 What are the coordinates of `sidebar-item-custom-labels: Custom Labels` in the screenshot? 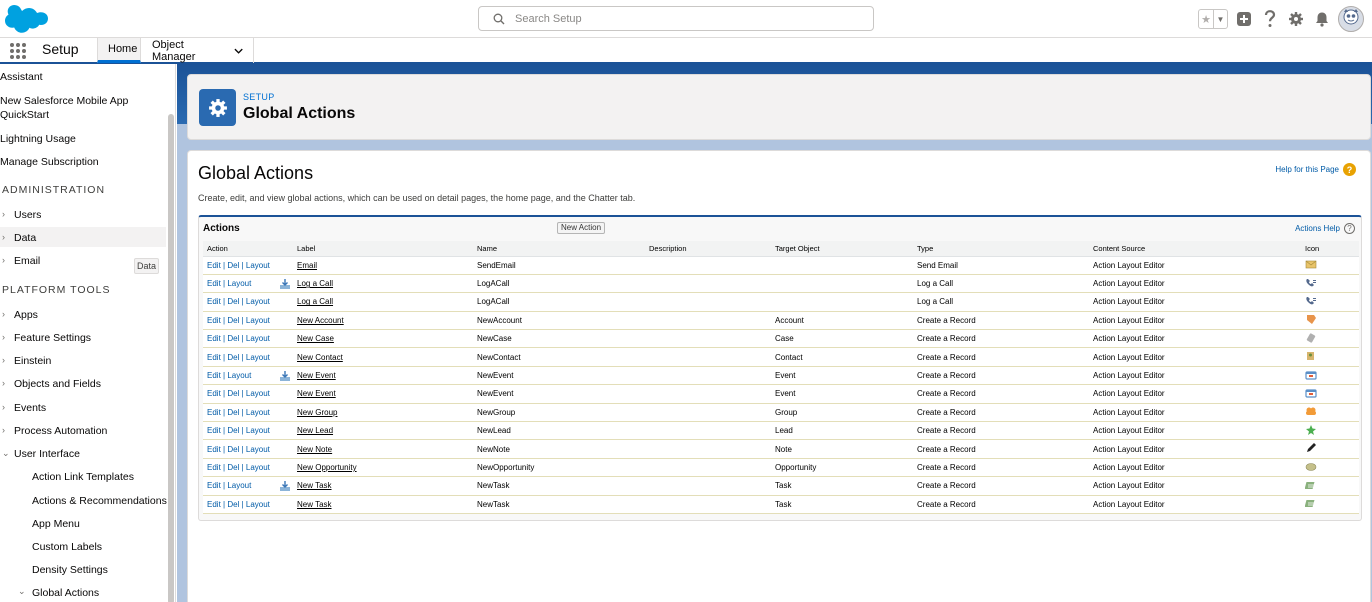 It's located at (103, 547).